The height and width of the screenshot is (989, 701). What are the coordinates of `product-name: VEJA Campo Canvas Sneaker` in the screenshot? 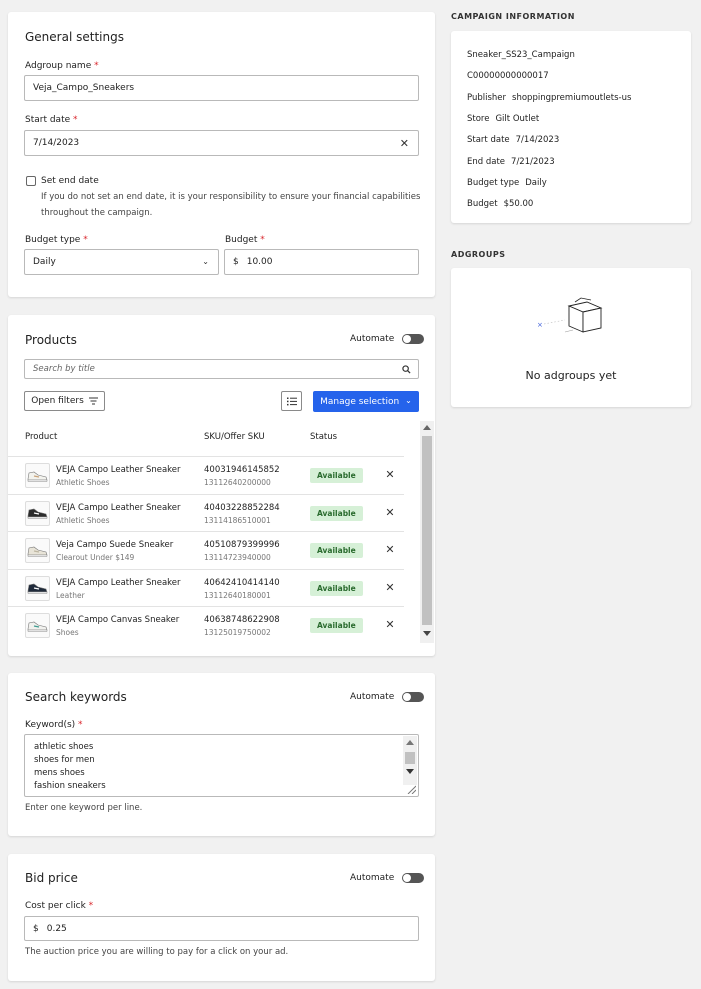 It's located at (118, 620).